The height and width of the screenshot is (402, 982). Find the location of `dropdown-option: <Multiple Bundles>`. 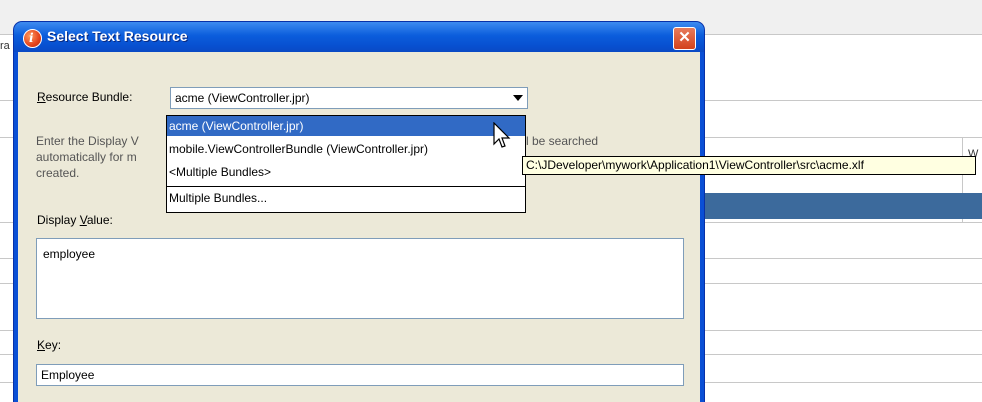

dropdown-option: <Multiple Bundles> is located at coordinates (346, 172).